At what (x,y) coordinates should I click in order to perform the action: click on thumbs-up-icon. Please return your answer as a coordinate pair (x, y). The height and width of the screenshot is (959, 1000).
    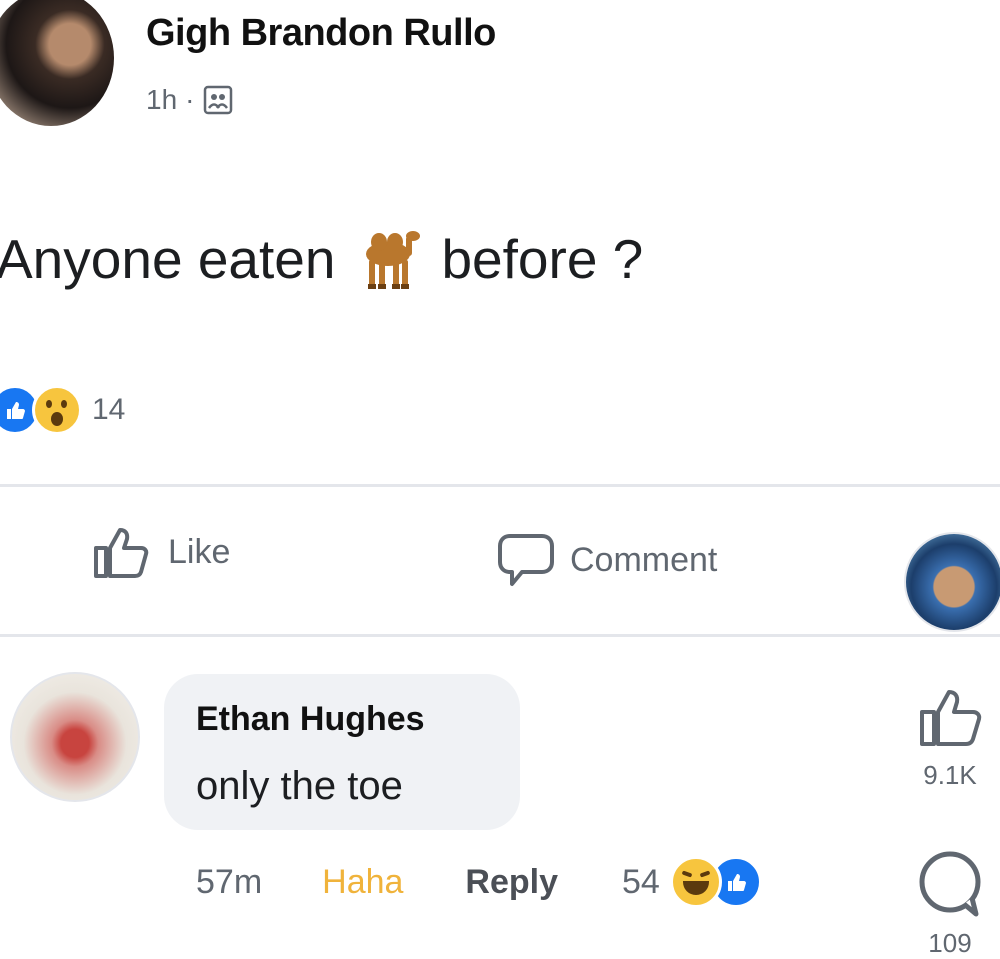
    Looking at the image, I should click on (121, 553).